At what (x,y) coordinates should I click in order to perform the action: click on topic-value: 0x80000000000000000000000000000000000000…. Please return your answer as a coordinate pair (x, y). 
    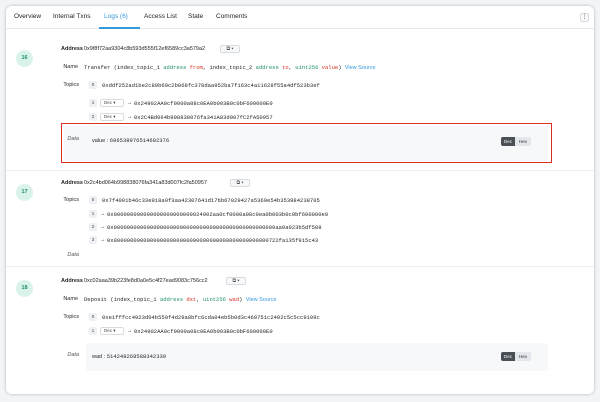
    Looking at the image, I should click on (213, 240).